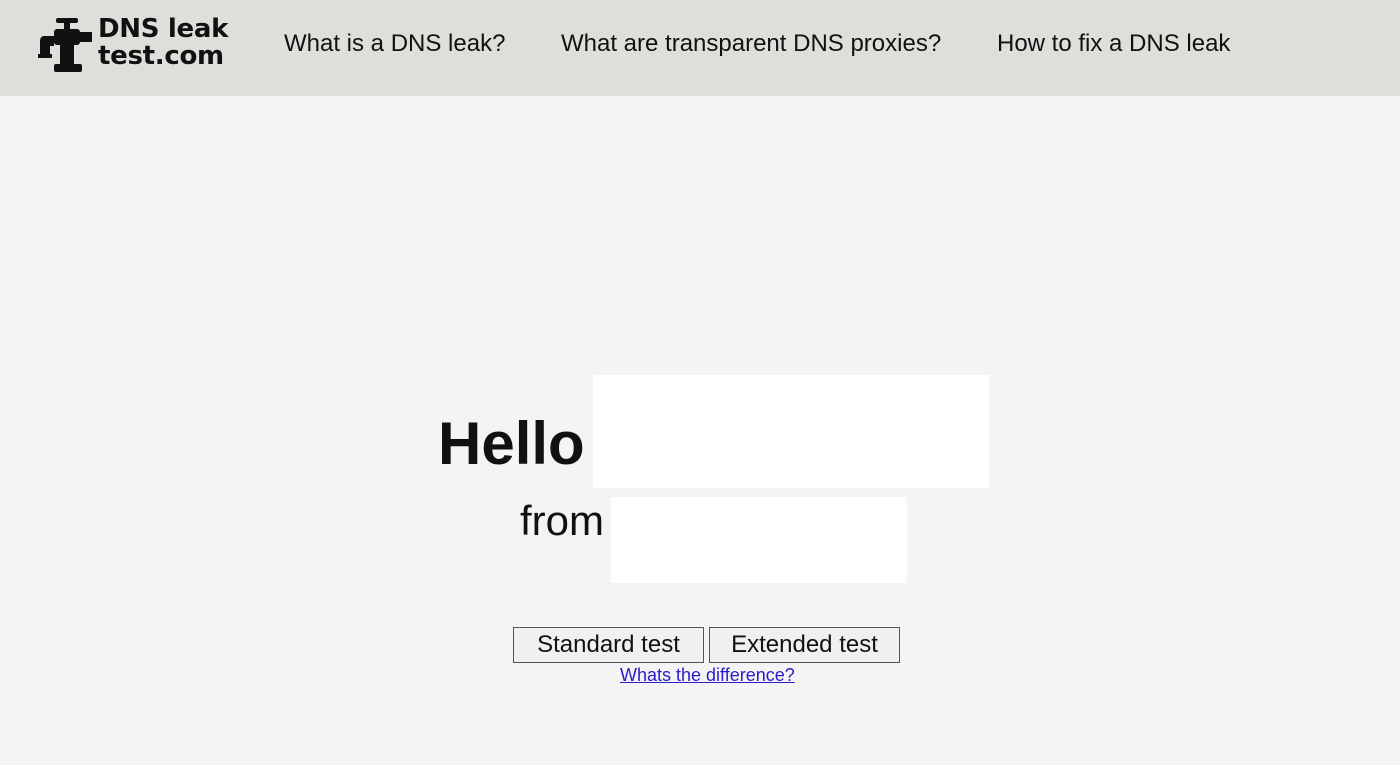  I want to click on nav-transparent-dns-proxies: What are transparent DNS proxies?, so click(751, 44).